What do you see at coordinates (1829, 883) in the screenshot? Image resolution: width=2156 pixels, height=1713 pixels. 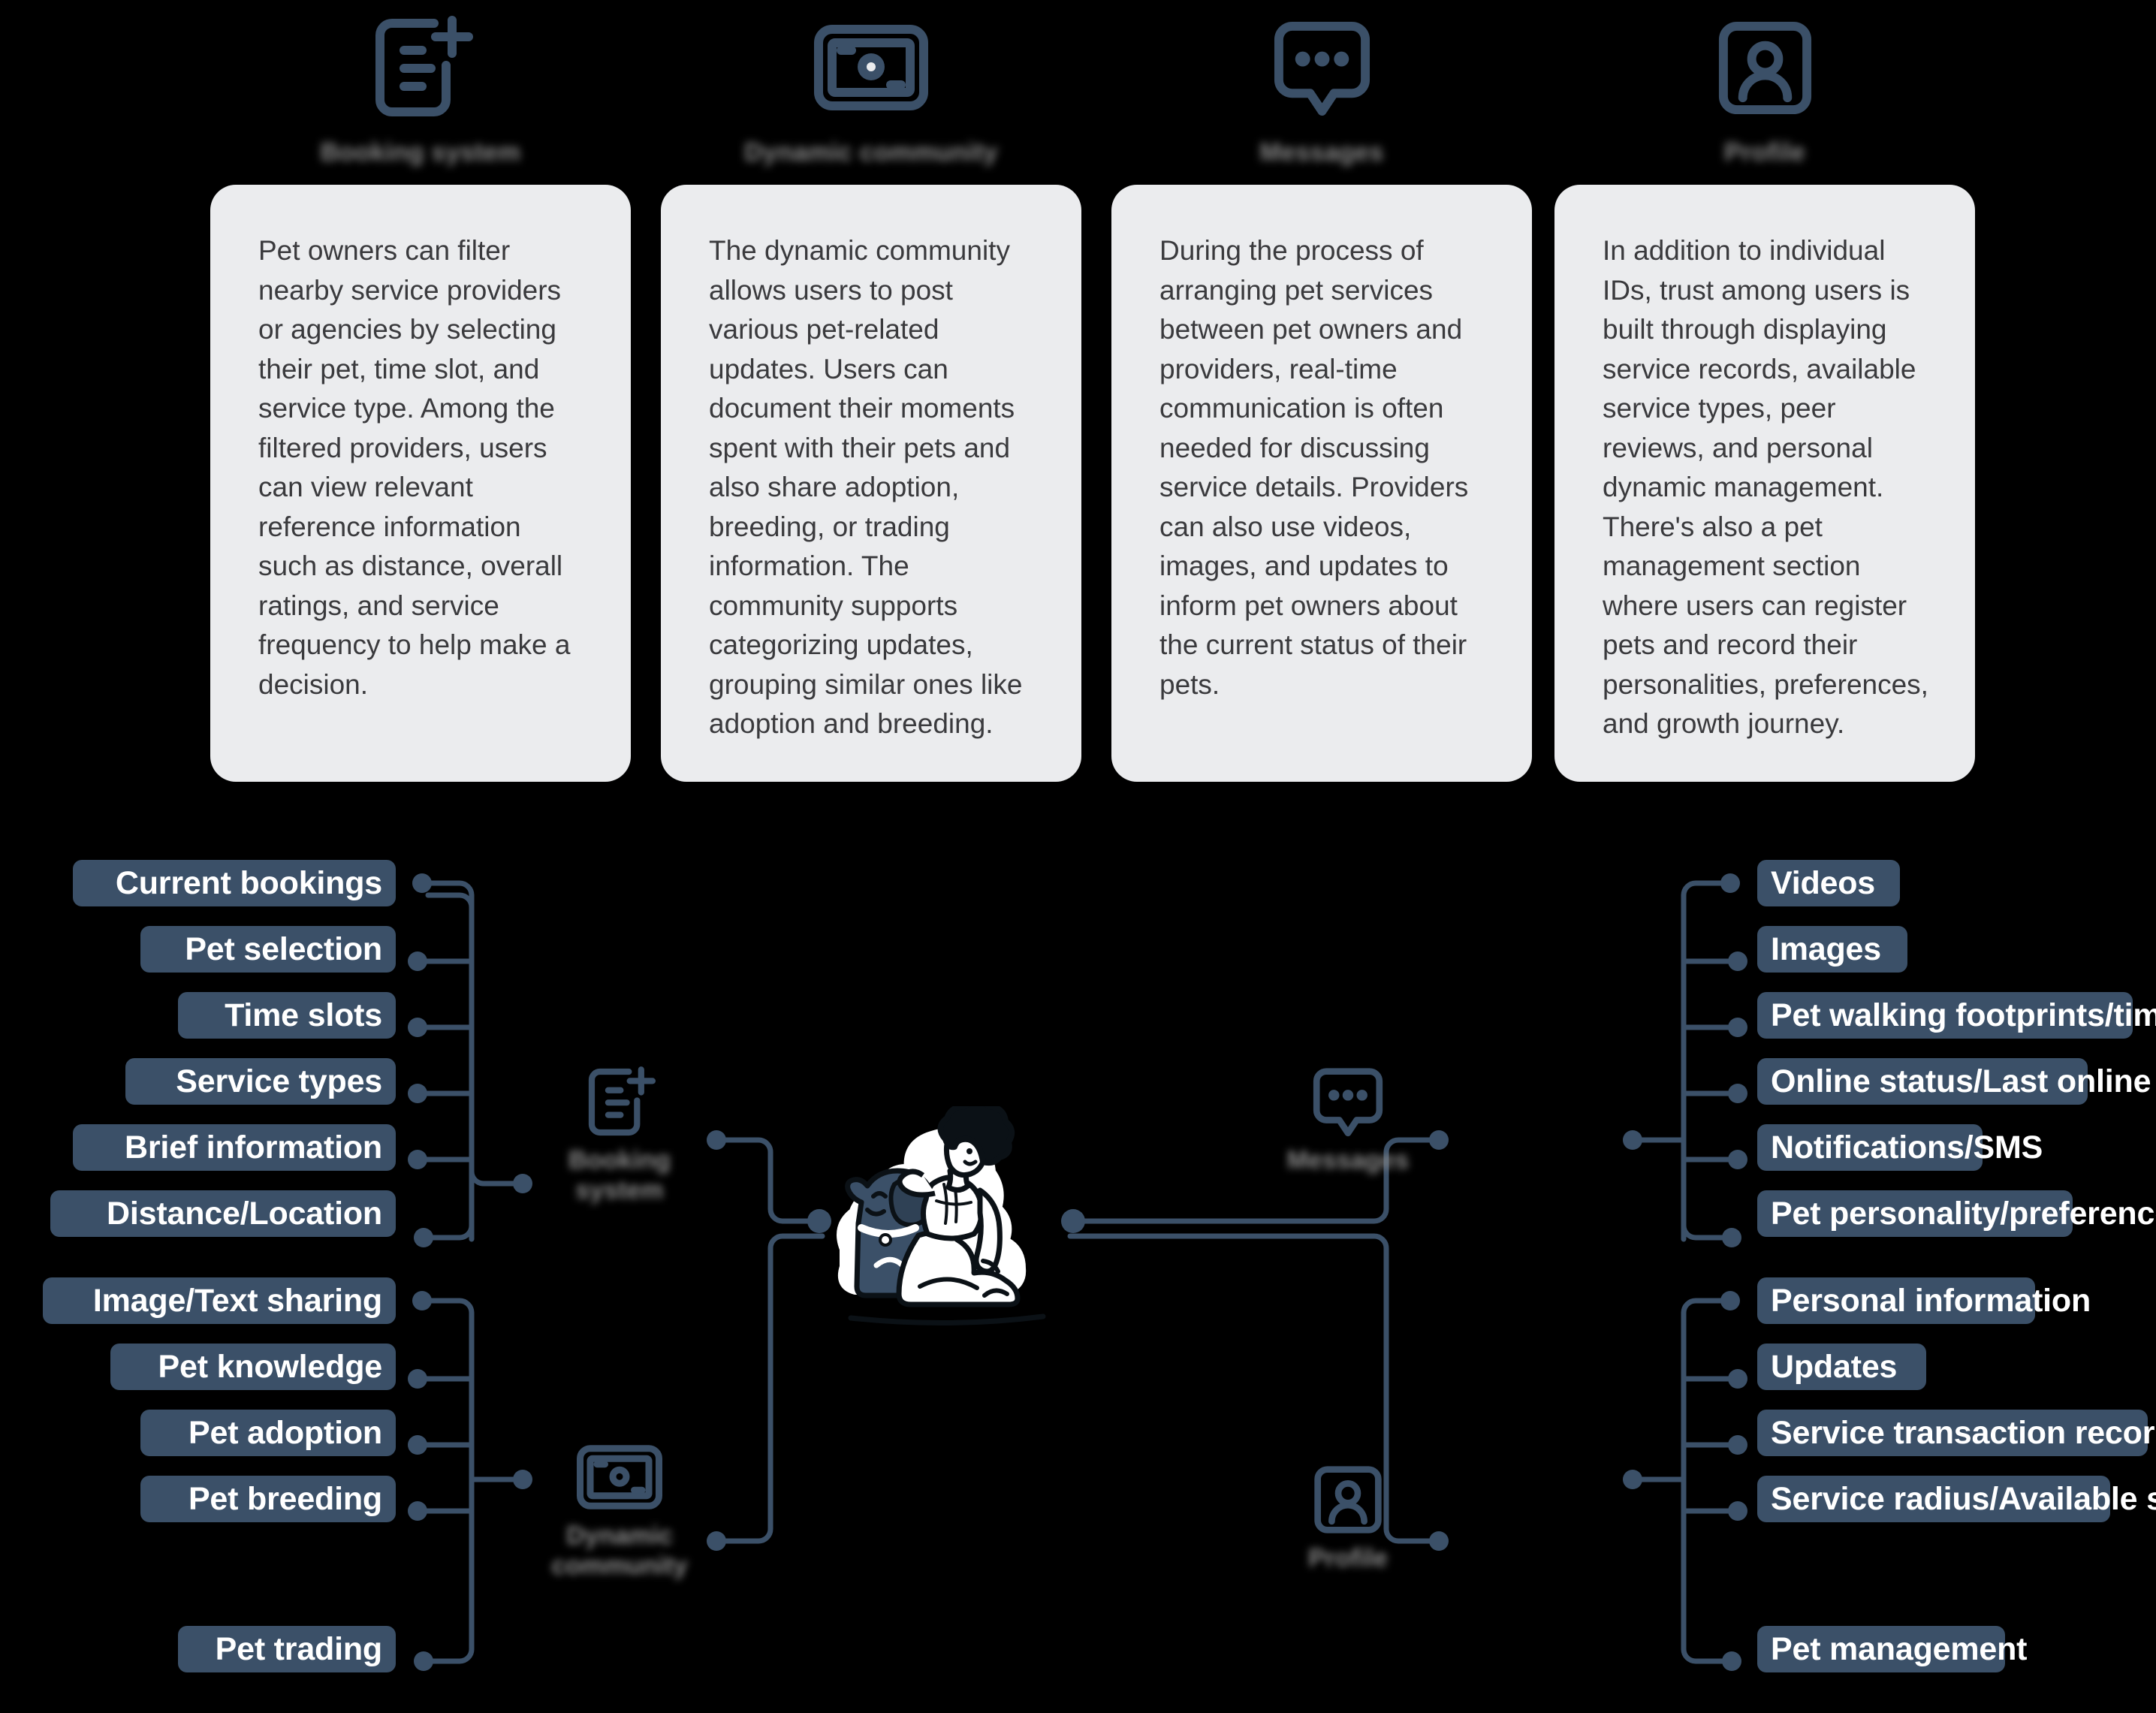 I see `list-item: Videos` at bounding box center [1829, 883].